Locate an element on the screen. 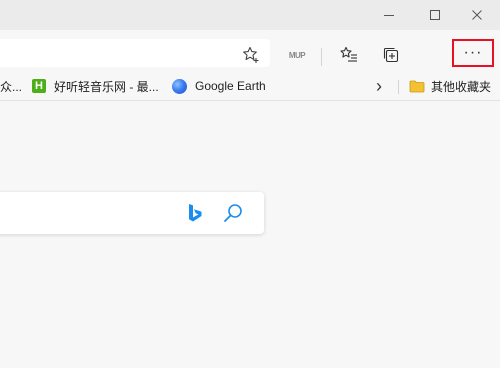  bookmarks-overflow-button: › is located at coordinates (379, 86).